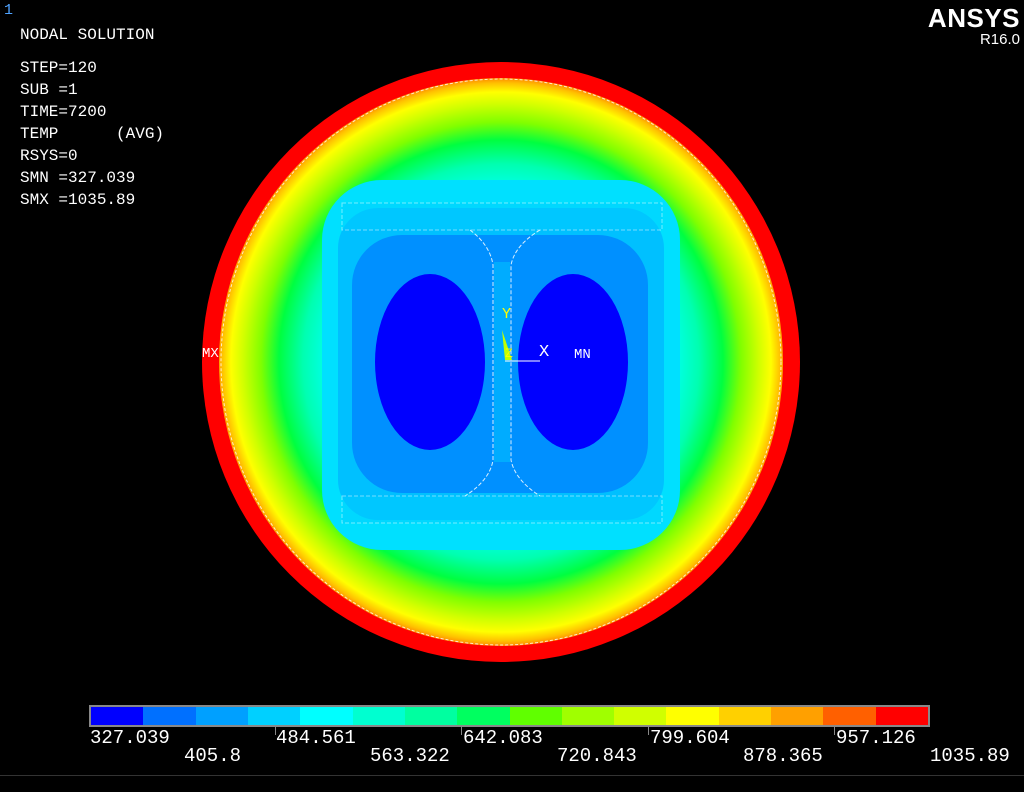 Image resolution: width=1024 pixels, height=792 pixels. I want to click on legend-label-8: 878.365, so click(783, 756).